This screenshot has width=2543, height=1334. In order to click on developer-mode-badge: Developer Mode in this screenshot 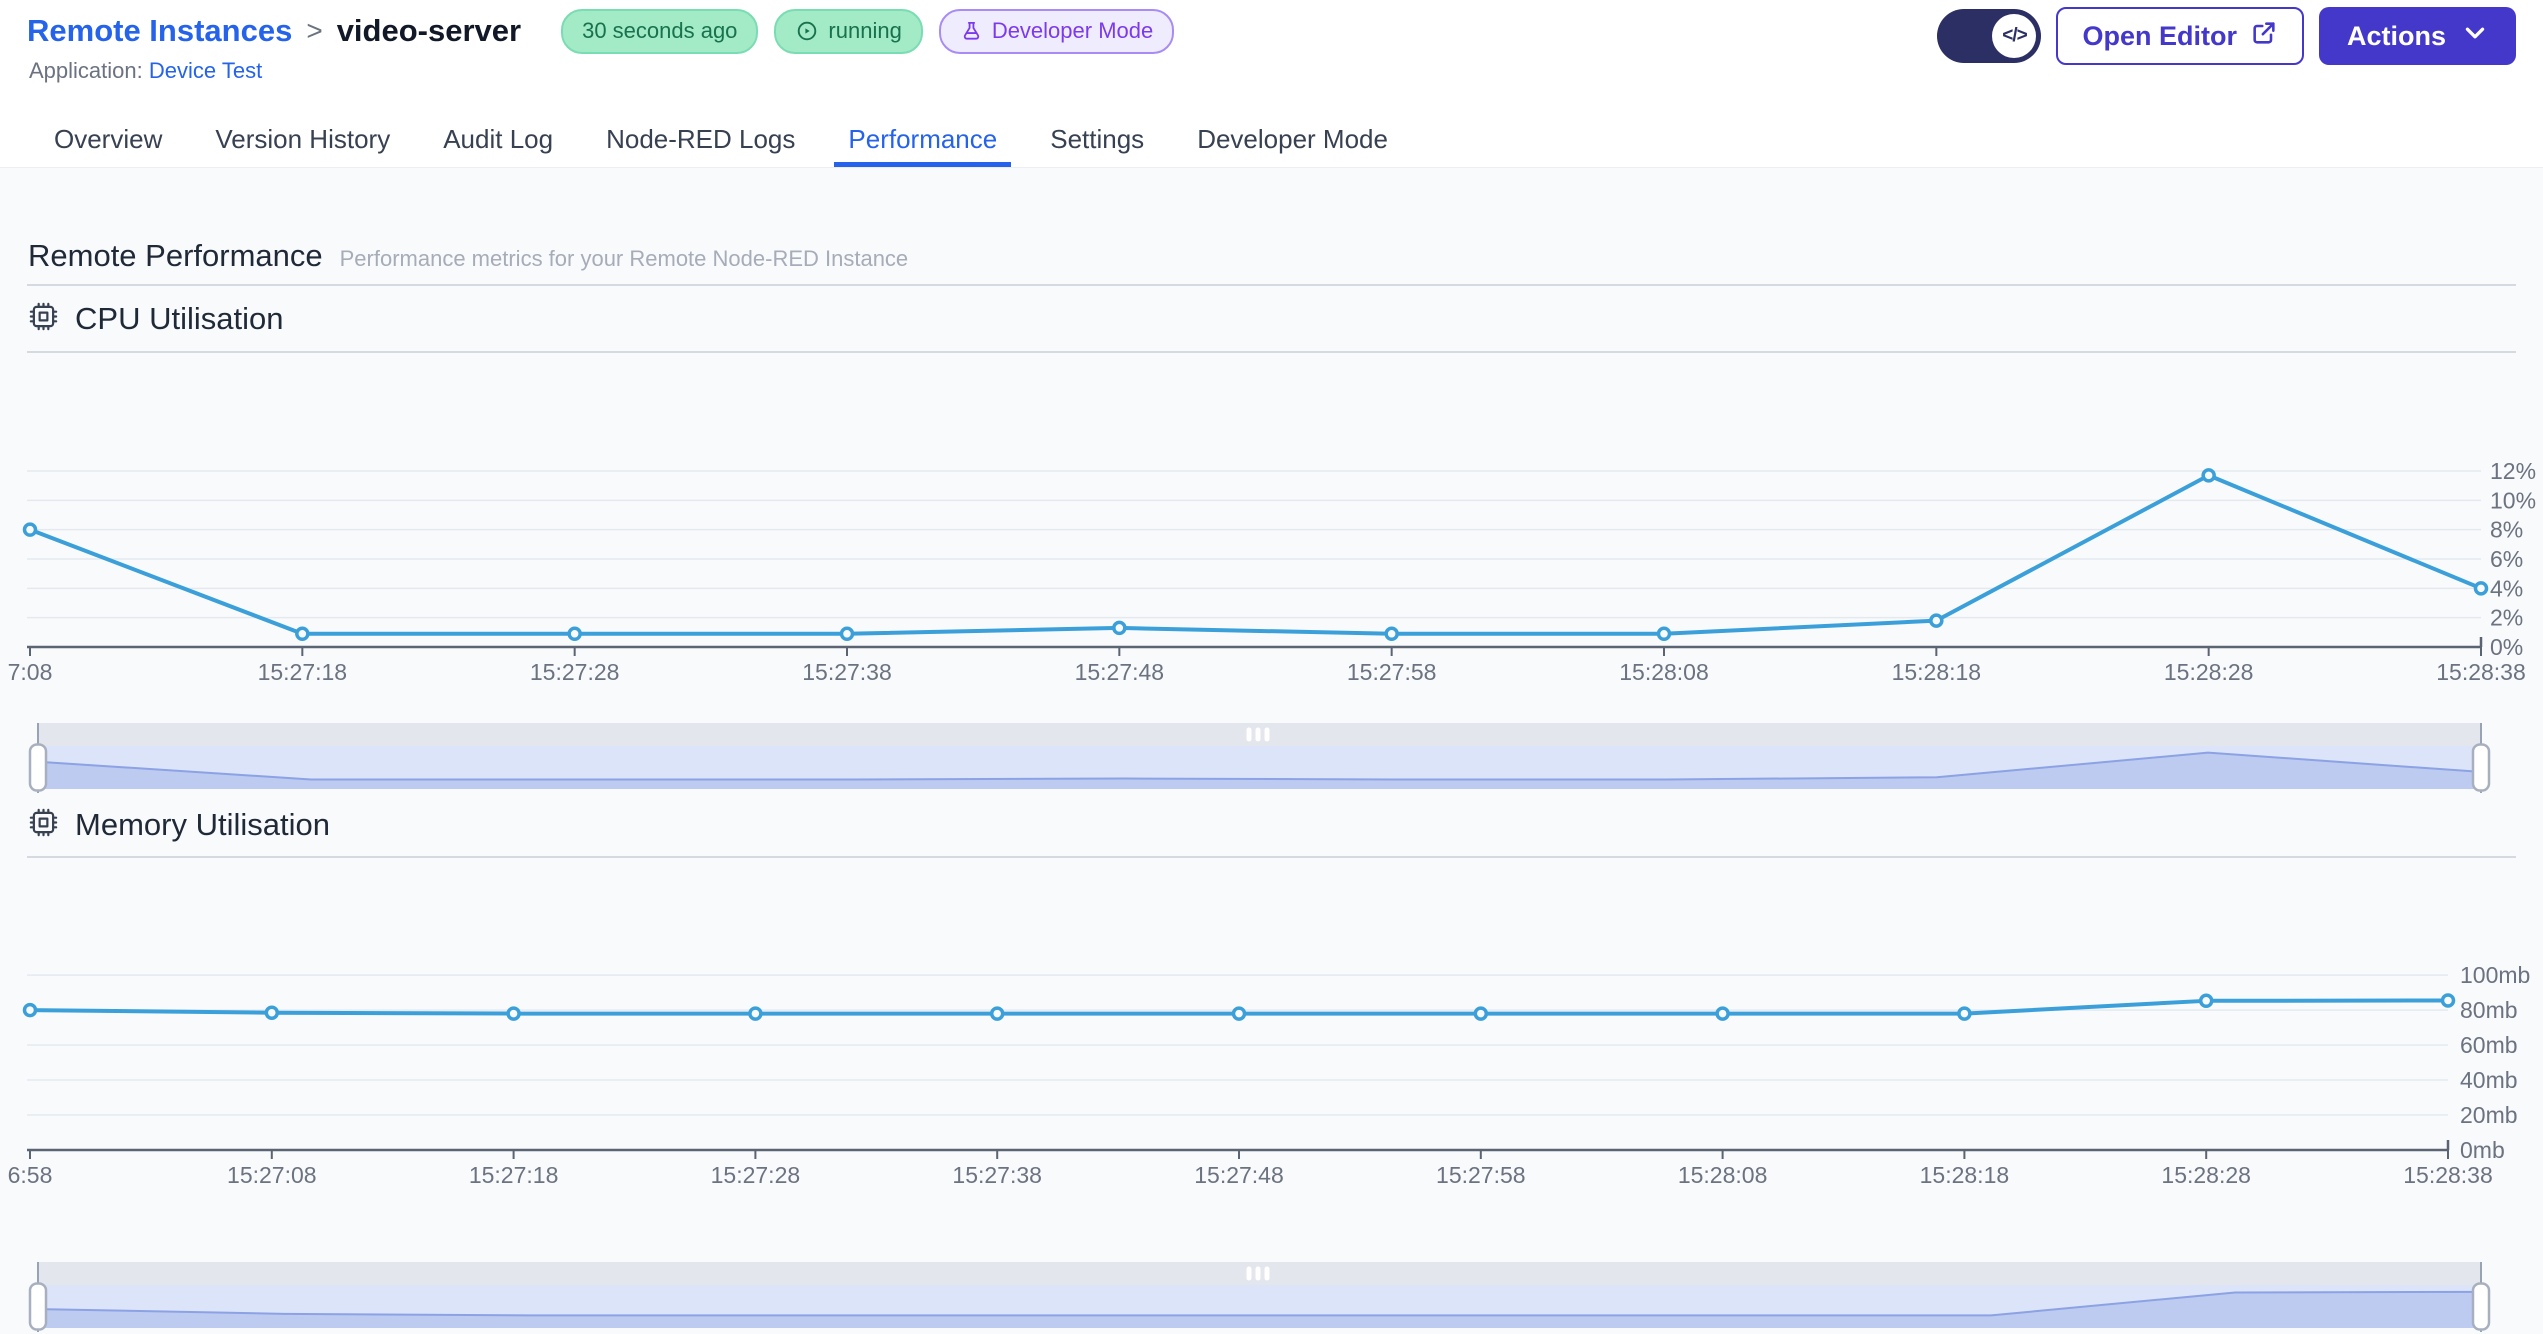, I will do `click(1056, 31)`.